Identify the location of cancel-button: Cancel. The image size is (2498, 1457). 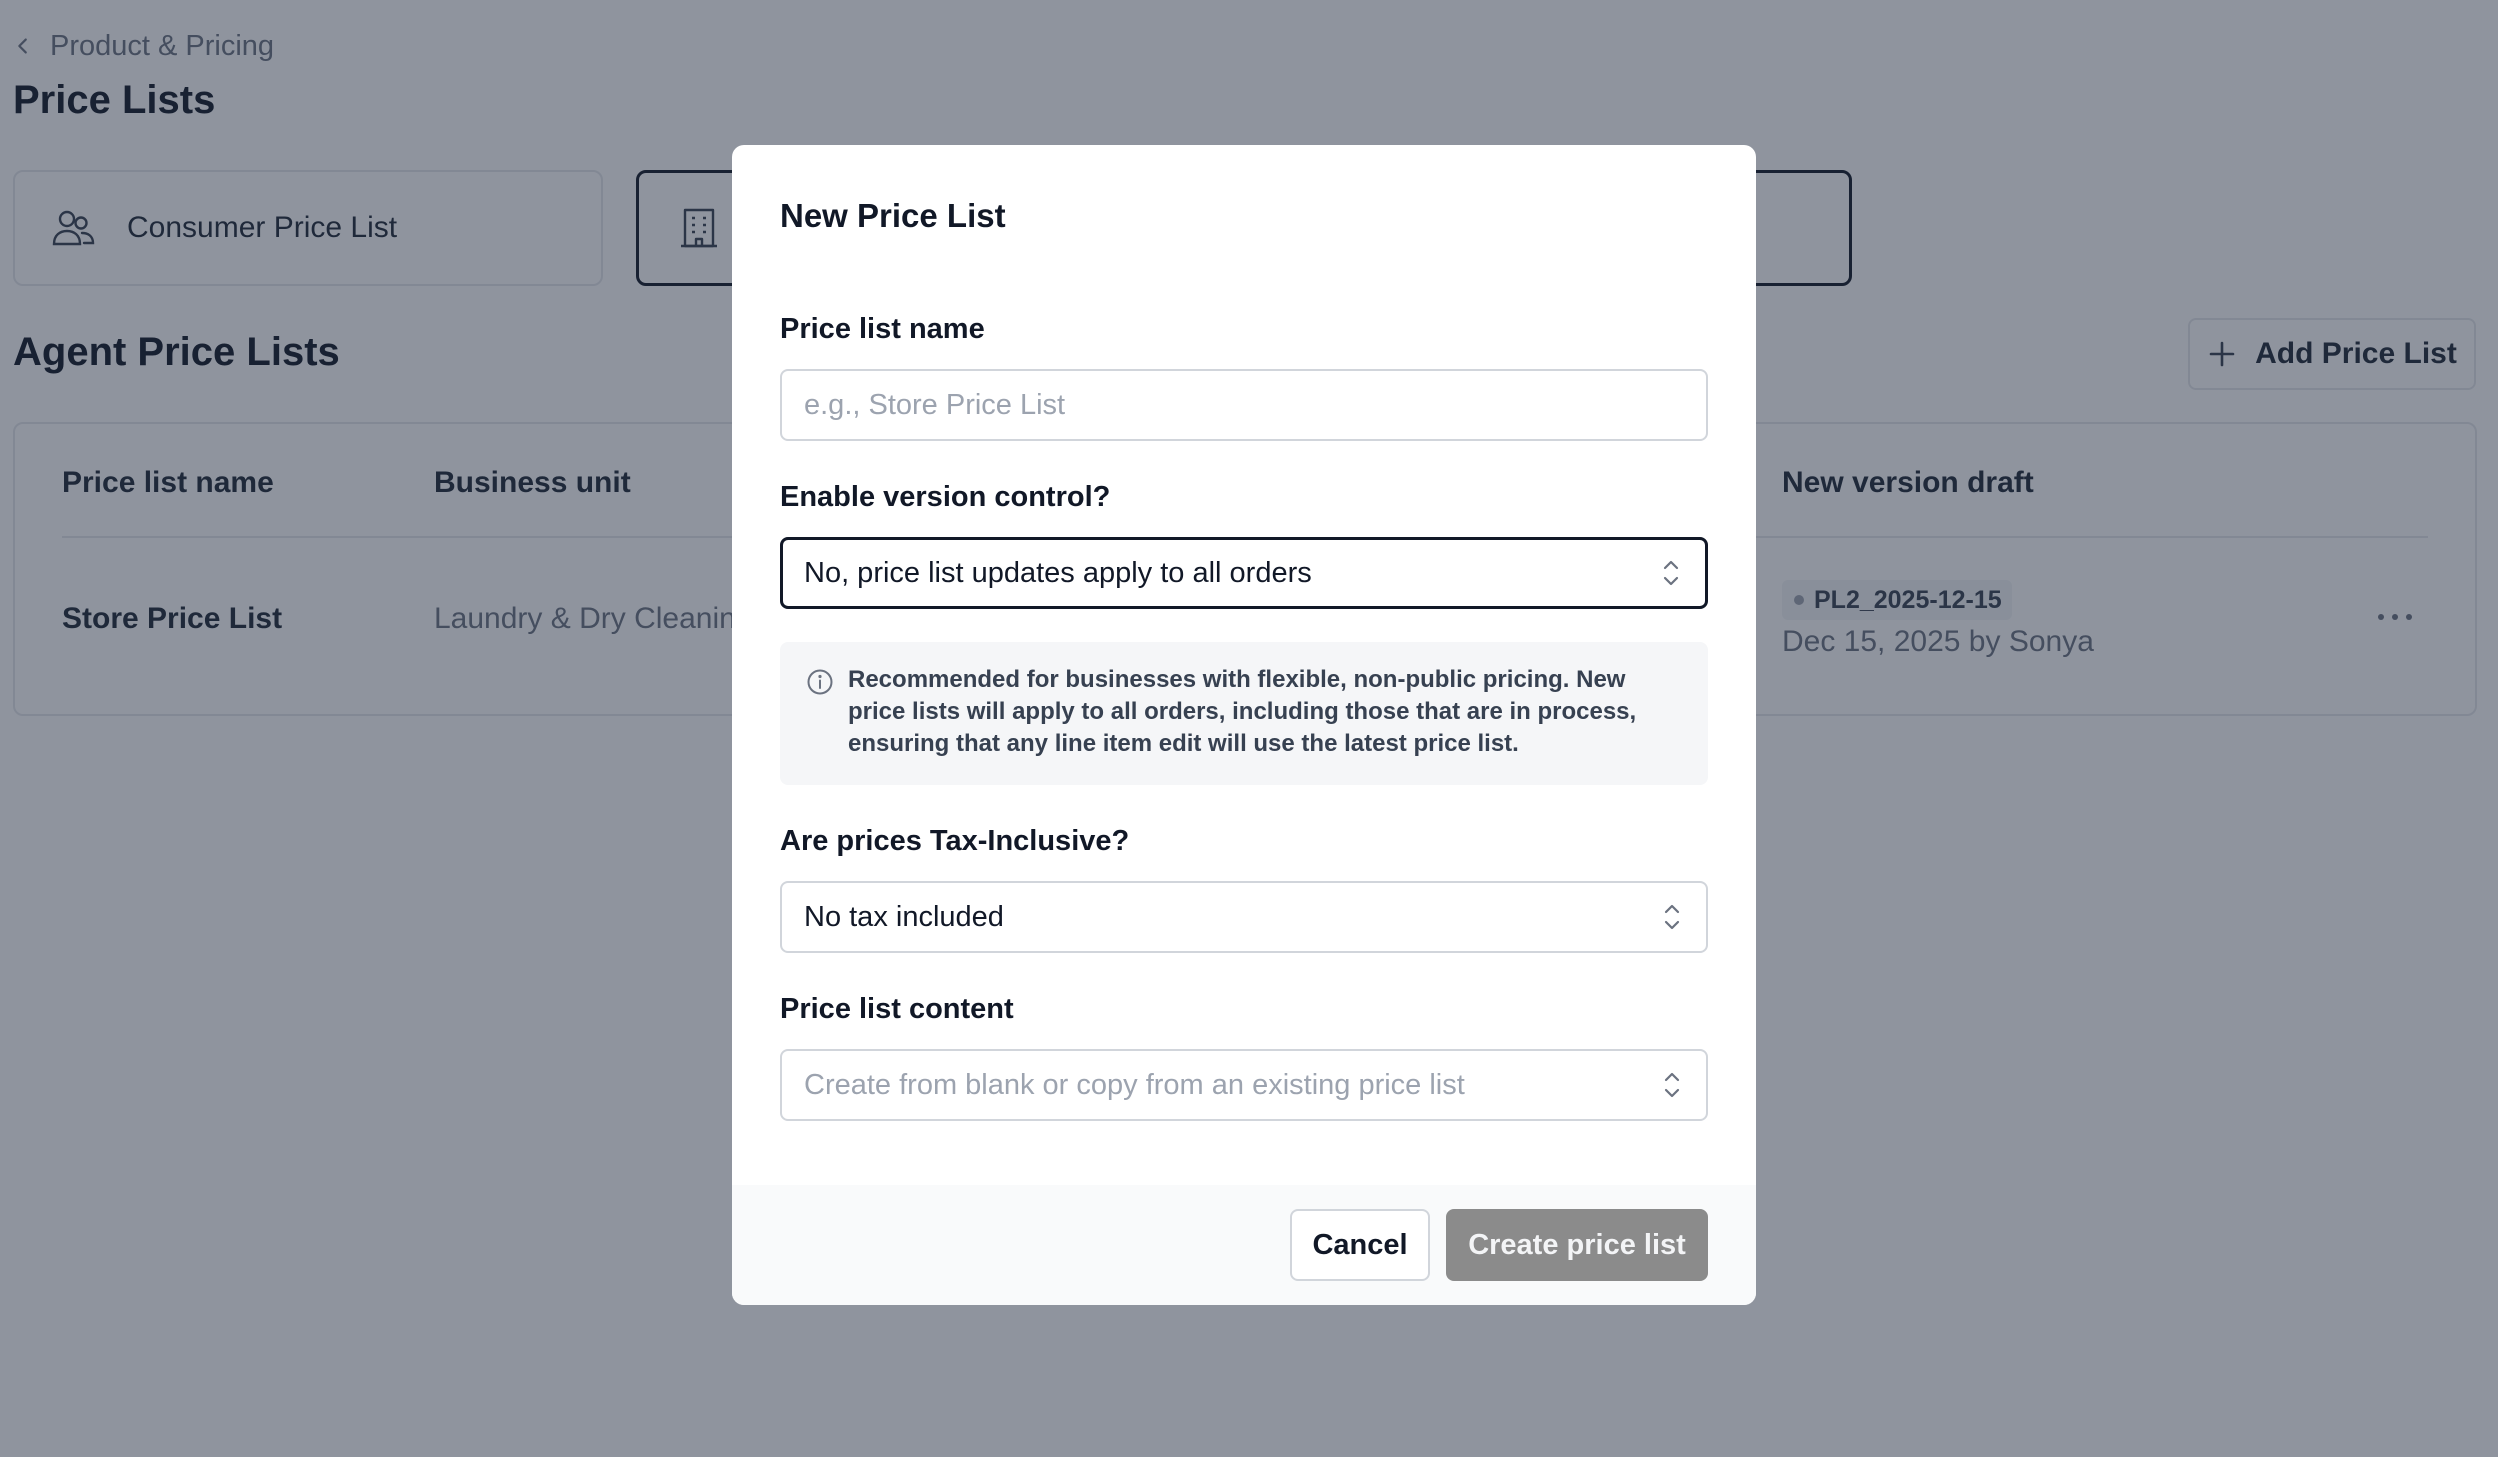
(1360, 1245).